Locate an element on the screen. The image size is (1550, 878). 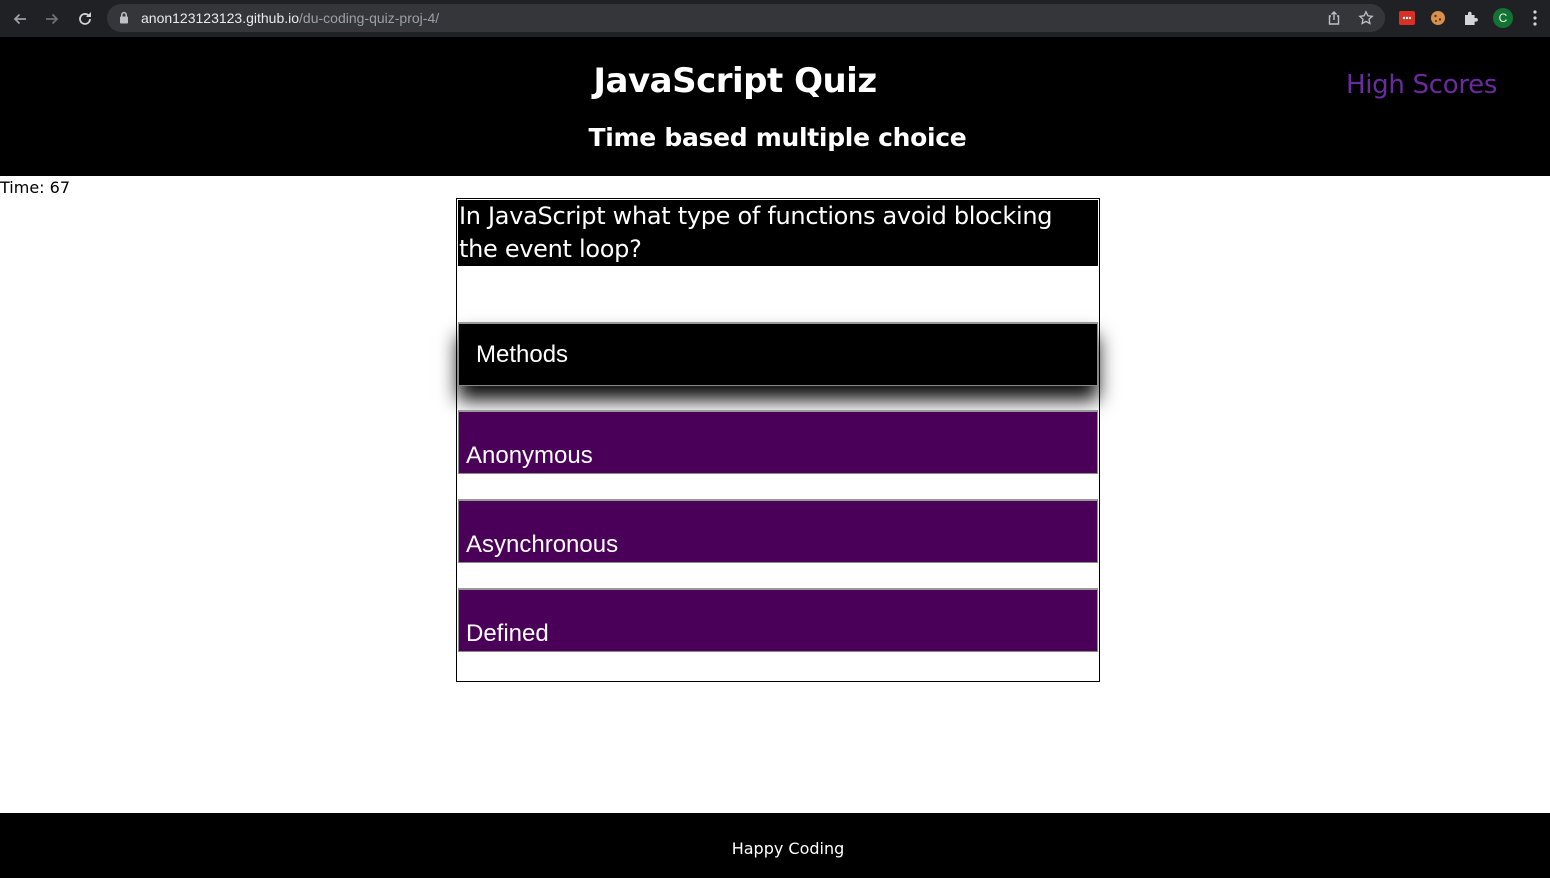
choice-button: Anonymous is located at coordinates (778, 442).